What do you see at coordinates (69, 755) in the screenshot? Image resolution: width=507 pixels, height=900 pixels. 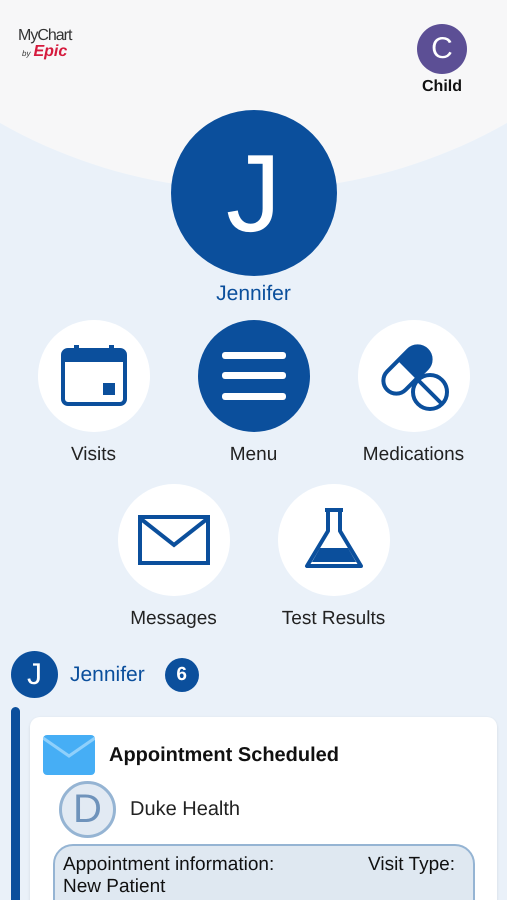 I see `envelope-icon` at bounding box center [69, 755].